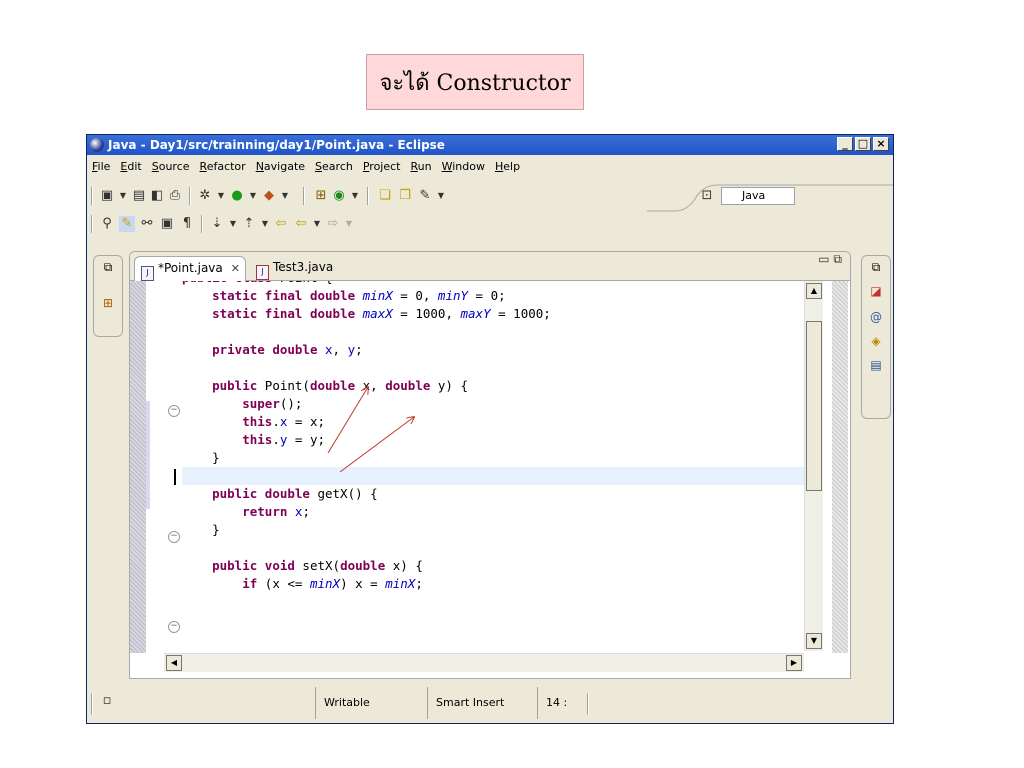  I want to click on menu-edit: Edit, so click(130, 167).